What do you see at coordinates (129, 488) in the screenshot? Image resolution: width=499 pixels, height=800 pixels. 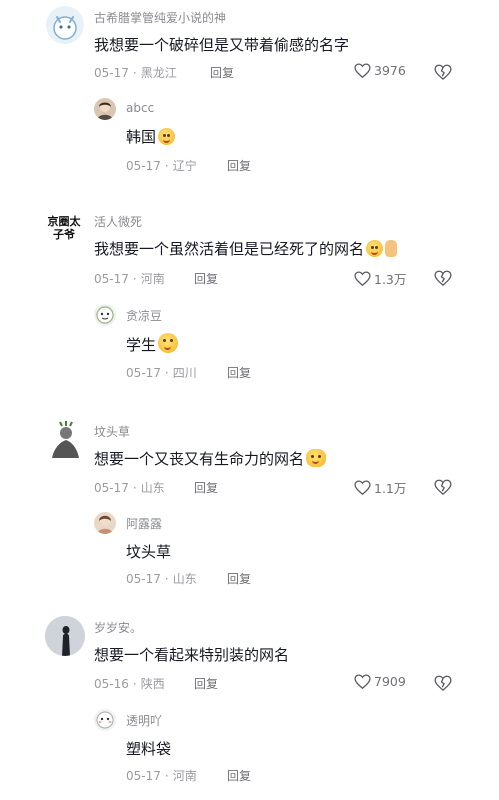 I see `comment-meta: 05-17 · 山东` at bounding box center [129, 488].